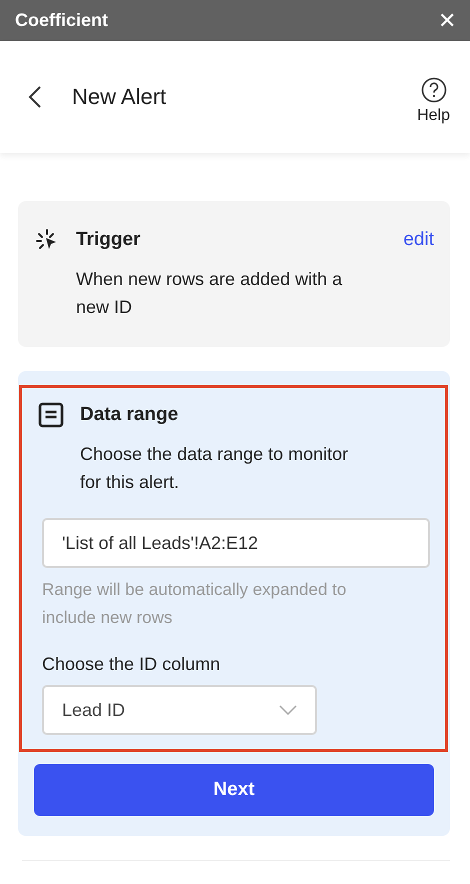 This screenshot has height=884, width=470. Describe the element at coordinates (236, 543) in the screenshot. I see `range-field: 'List of all Leads'!A2:E12` at that location.